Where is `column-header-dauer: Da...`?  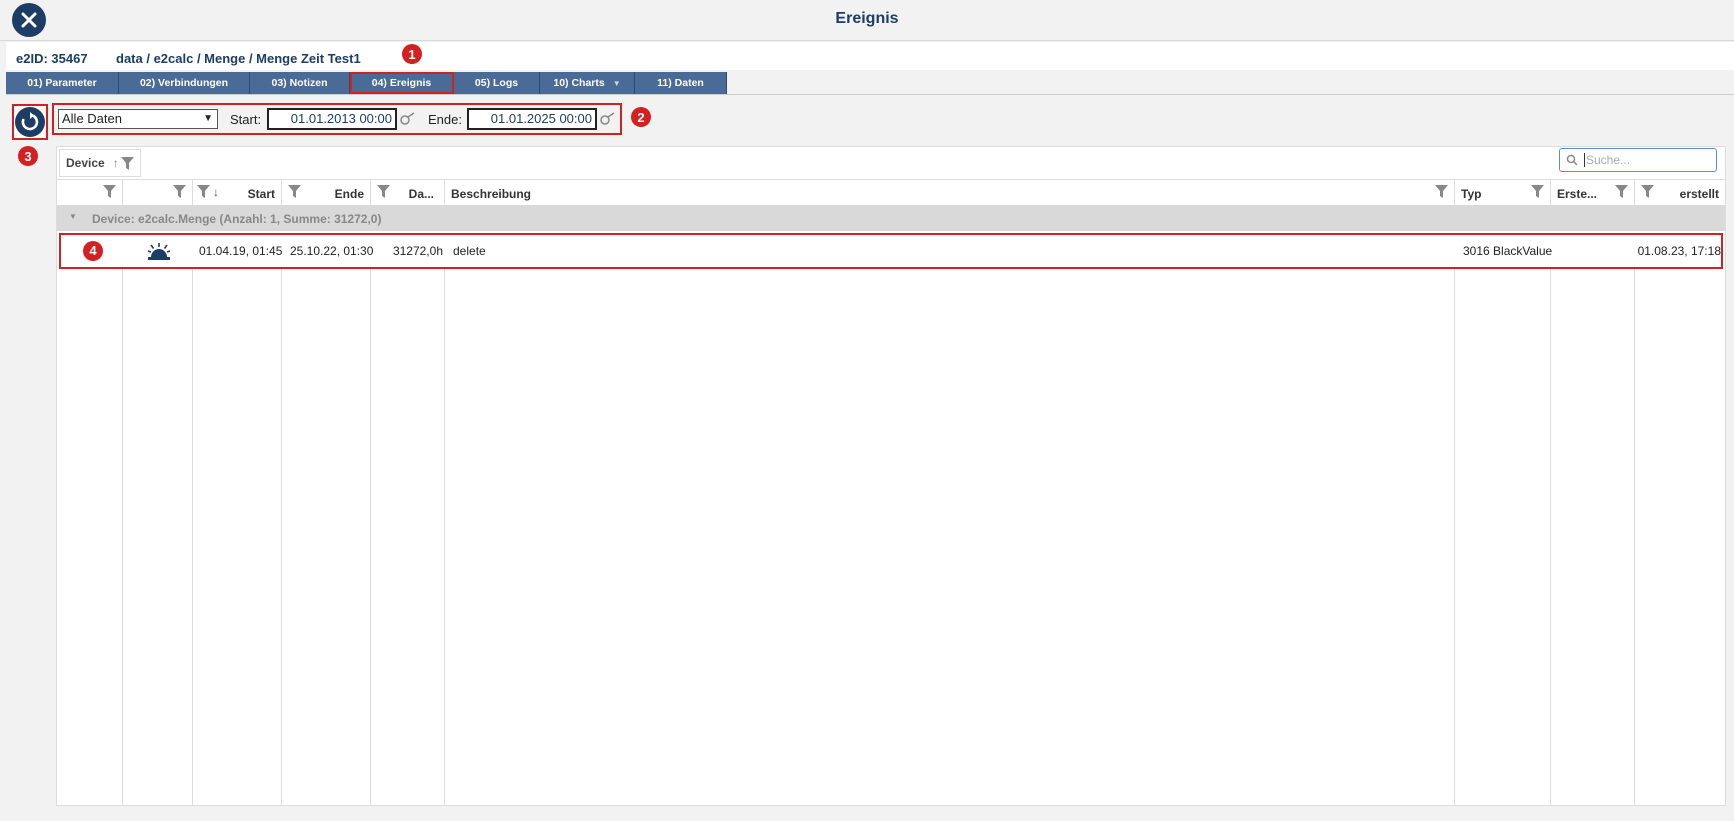
column-header-dauer: Da... is located at coordinates (408, 193).